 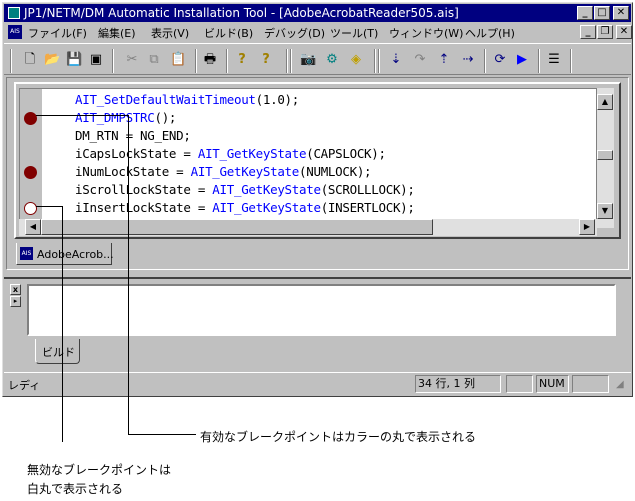 What do you see at coordinates (15, 301) in the screenshot?
I see `output-expand-button: ▸` at bounding box center [15, 301].